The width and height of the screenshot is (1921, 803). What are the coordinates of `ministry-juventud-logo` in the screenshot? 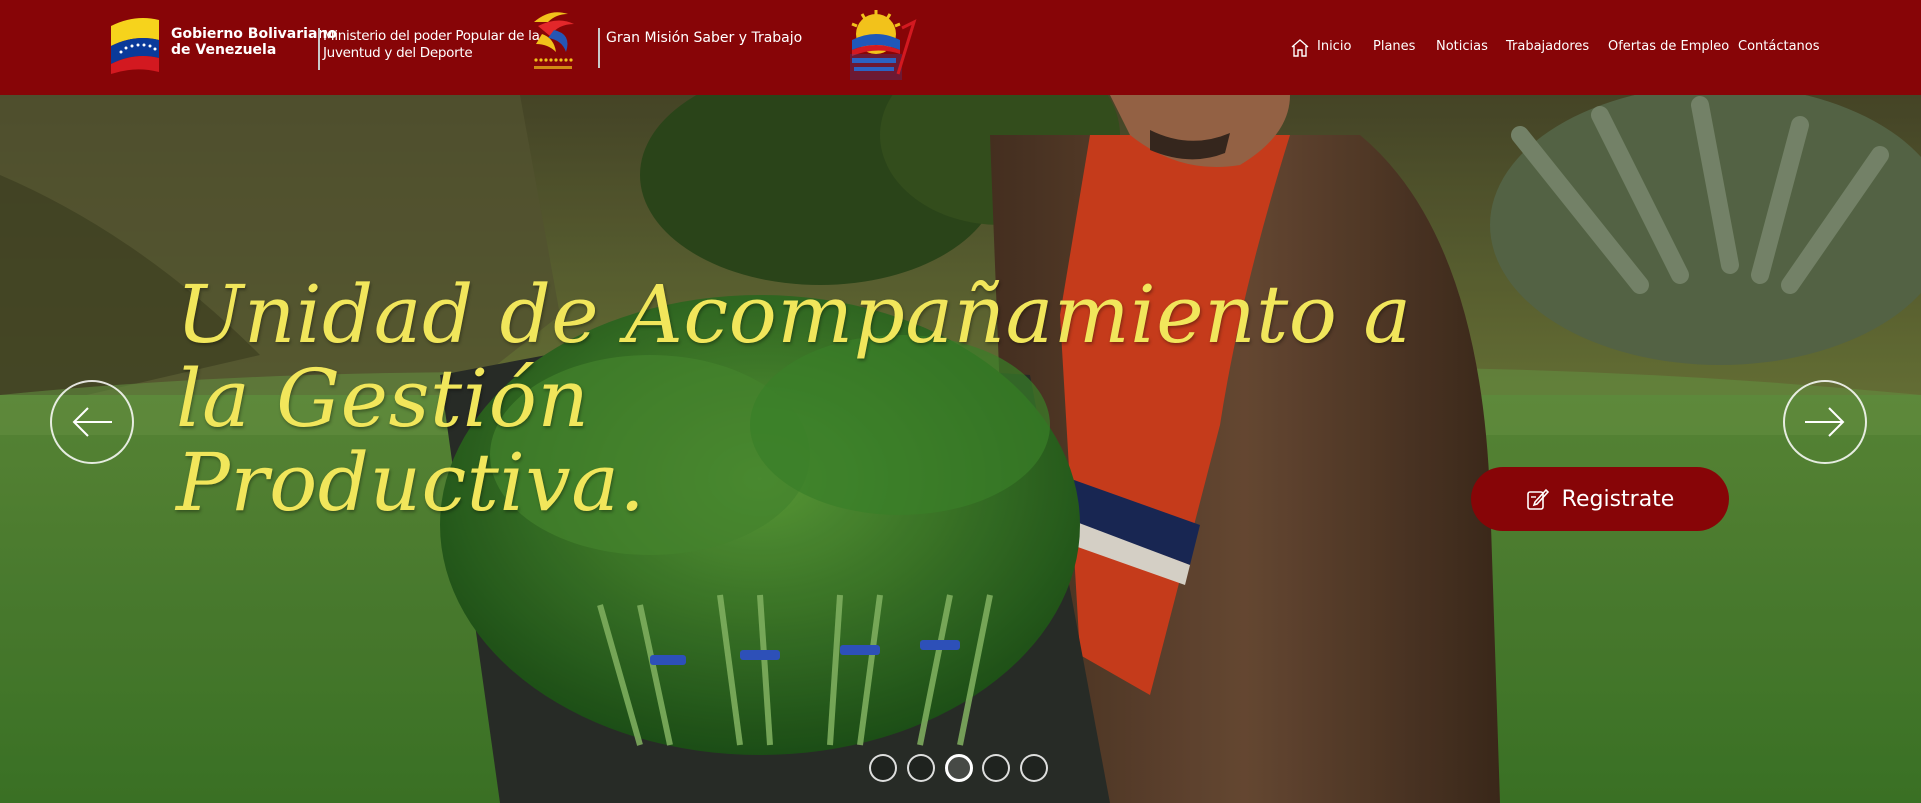 It's located at (554, 40).